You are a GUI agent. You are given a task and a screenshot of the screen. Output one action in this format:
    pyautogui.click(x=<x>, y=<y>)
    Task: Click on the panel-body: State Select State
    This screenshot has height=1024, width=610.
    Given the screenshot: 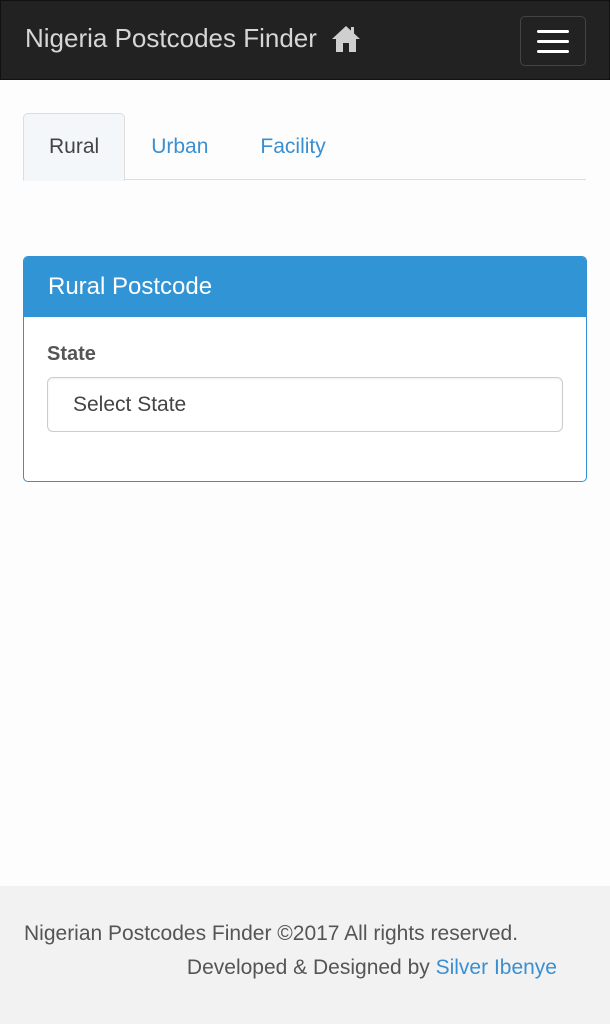 What is the action you would take?
    pyautogui.click(x=305, y=387)
    